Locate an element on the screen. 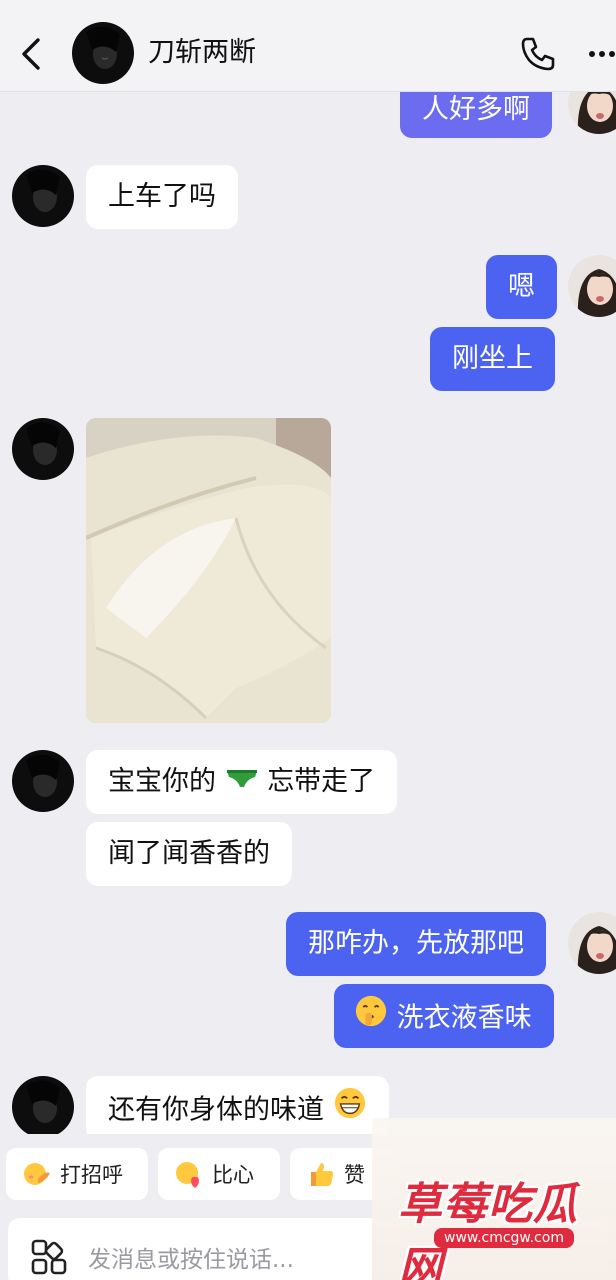 Image resolution: width=616 pixels, height=1280 pixels. message-bubble-self: 刚坐上 is located at coordinates (492, 359).